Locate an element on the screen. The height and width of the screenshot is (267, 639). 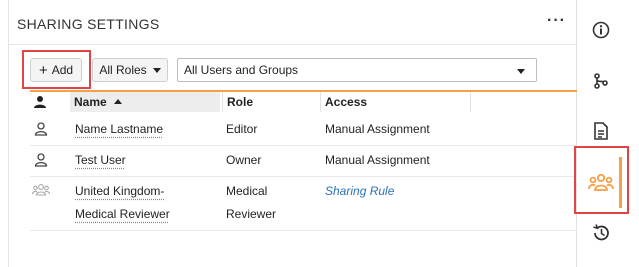
column-header-name: Name is located at coordinates (145, 102).